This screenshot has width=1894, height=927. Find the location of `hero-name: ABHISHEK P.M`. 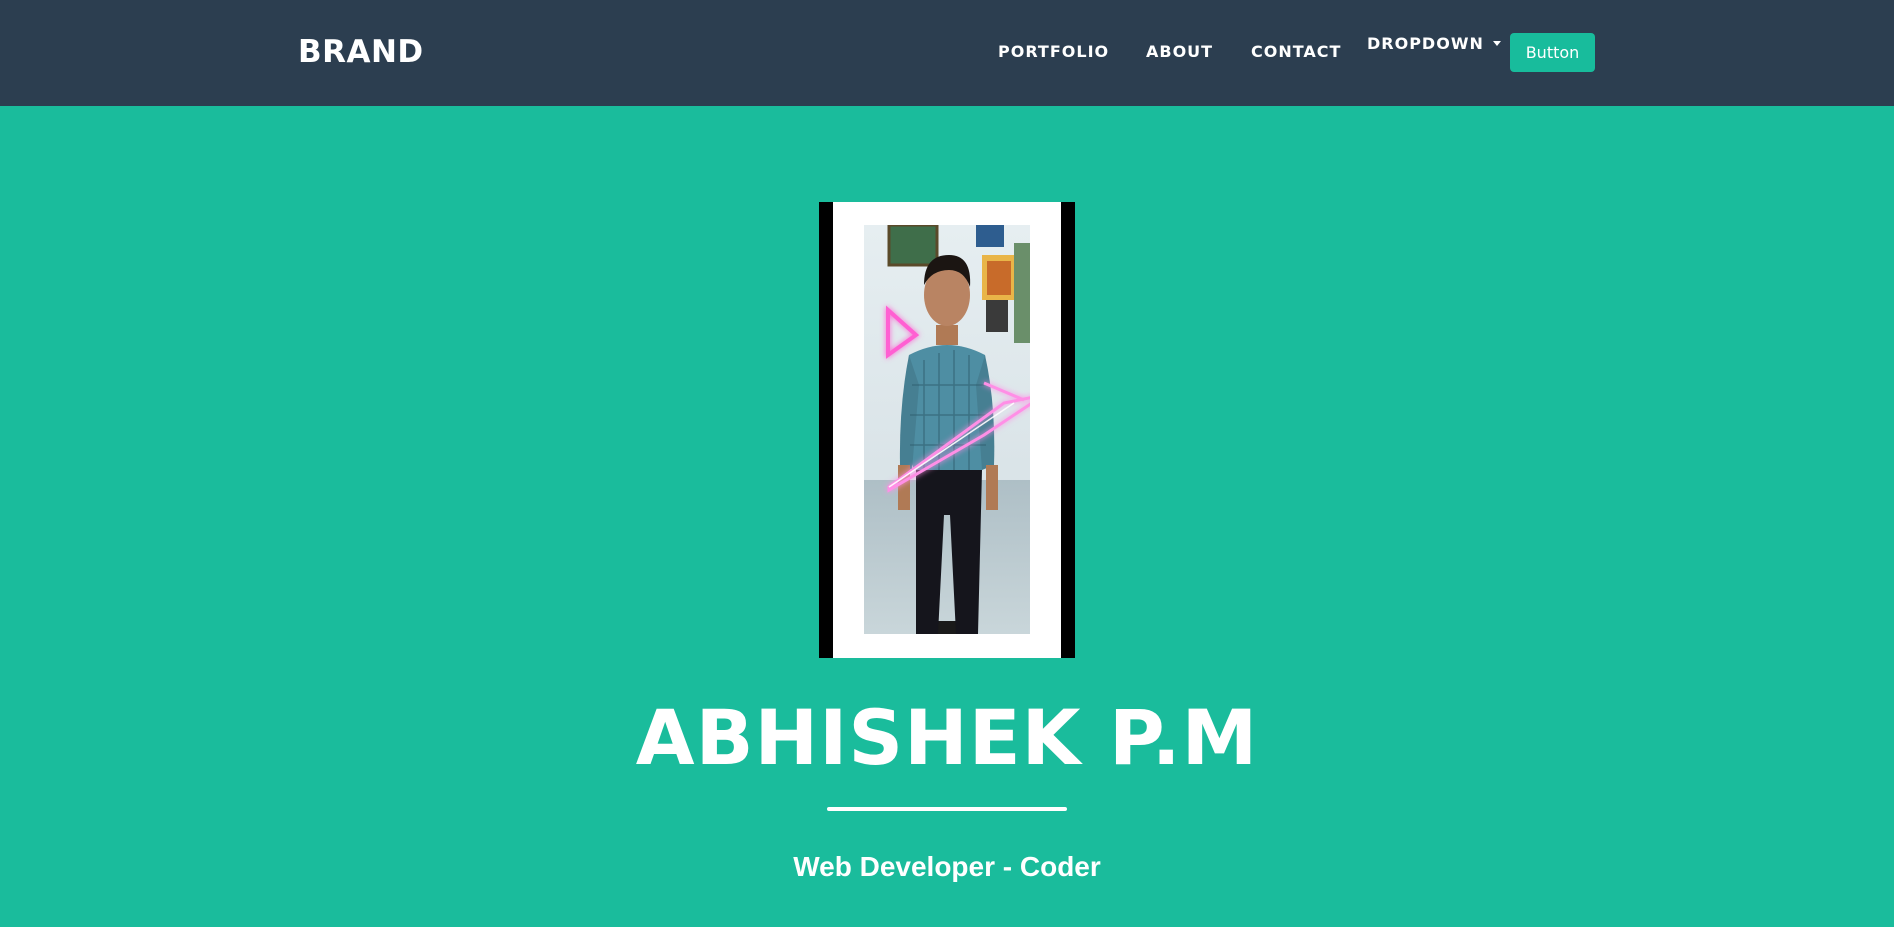

hero-name: ABHISHEK P.M is located at coordinates (947, 737).